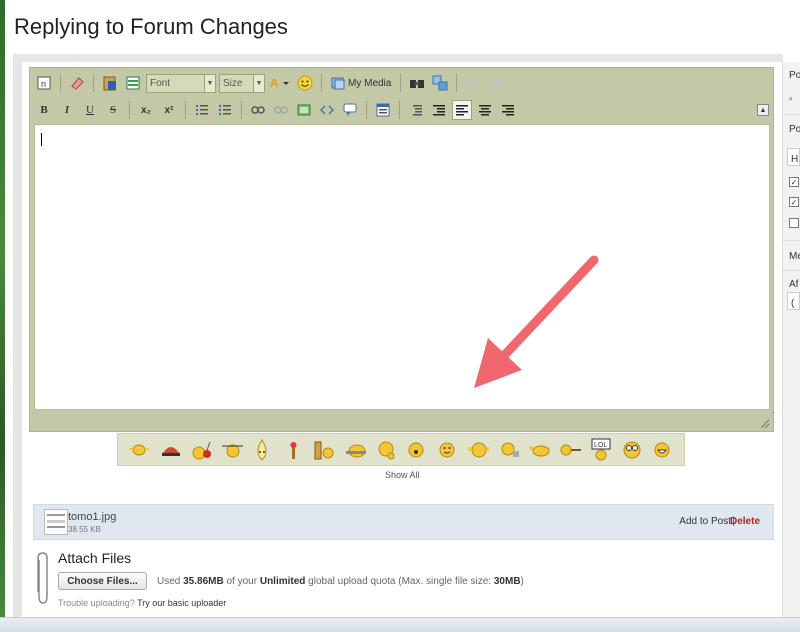 The height and width of the screenshot is (632, 800). What do you see at coordinates (95, 558) in the screenshot?
I see `attach-files-heading: Attach Files` at bounding box center [95, 558].